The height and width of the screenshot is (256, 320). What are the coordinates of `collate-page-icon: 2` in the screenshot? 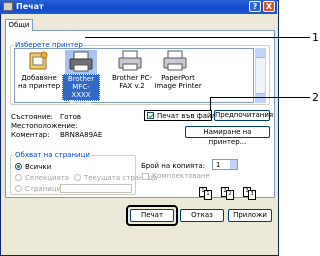 It's located at (230, 195).